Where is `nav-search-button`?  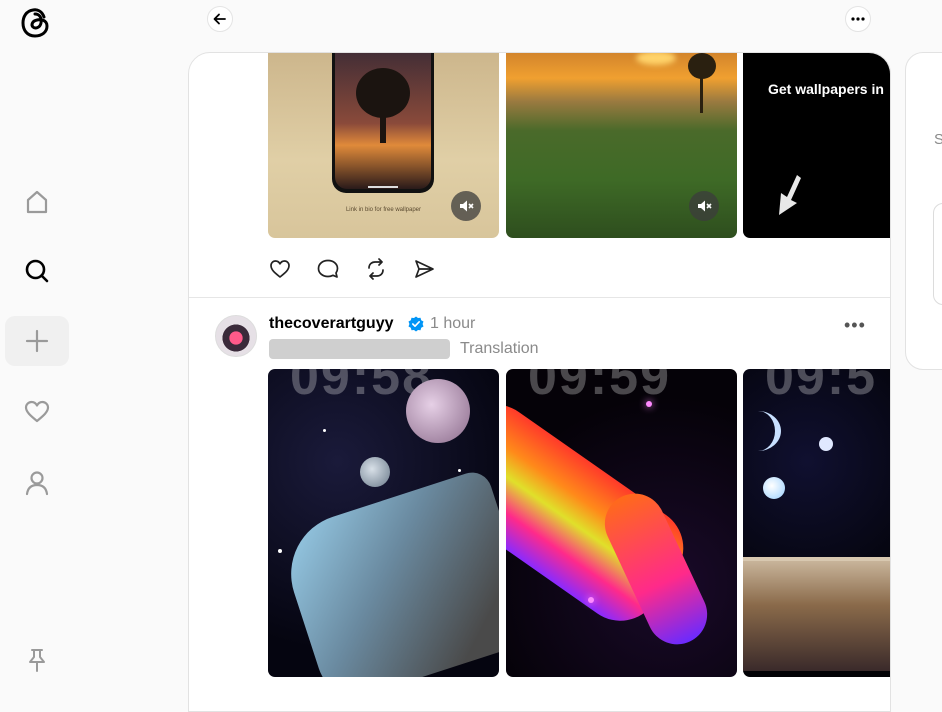
nav-search-button is located at coordinates (37, 271).